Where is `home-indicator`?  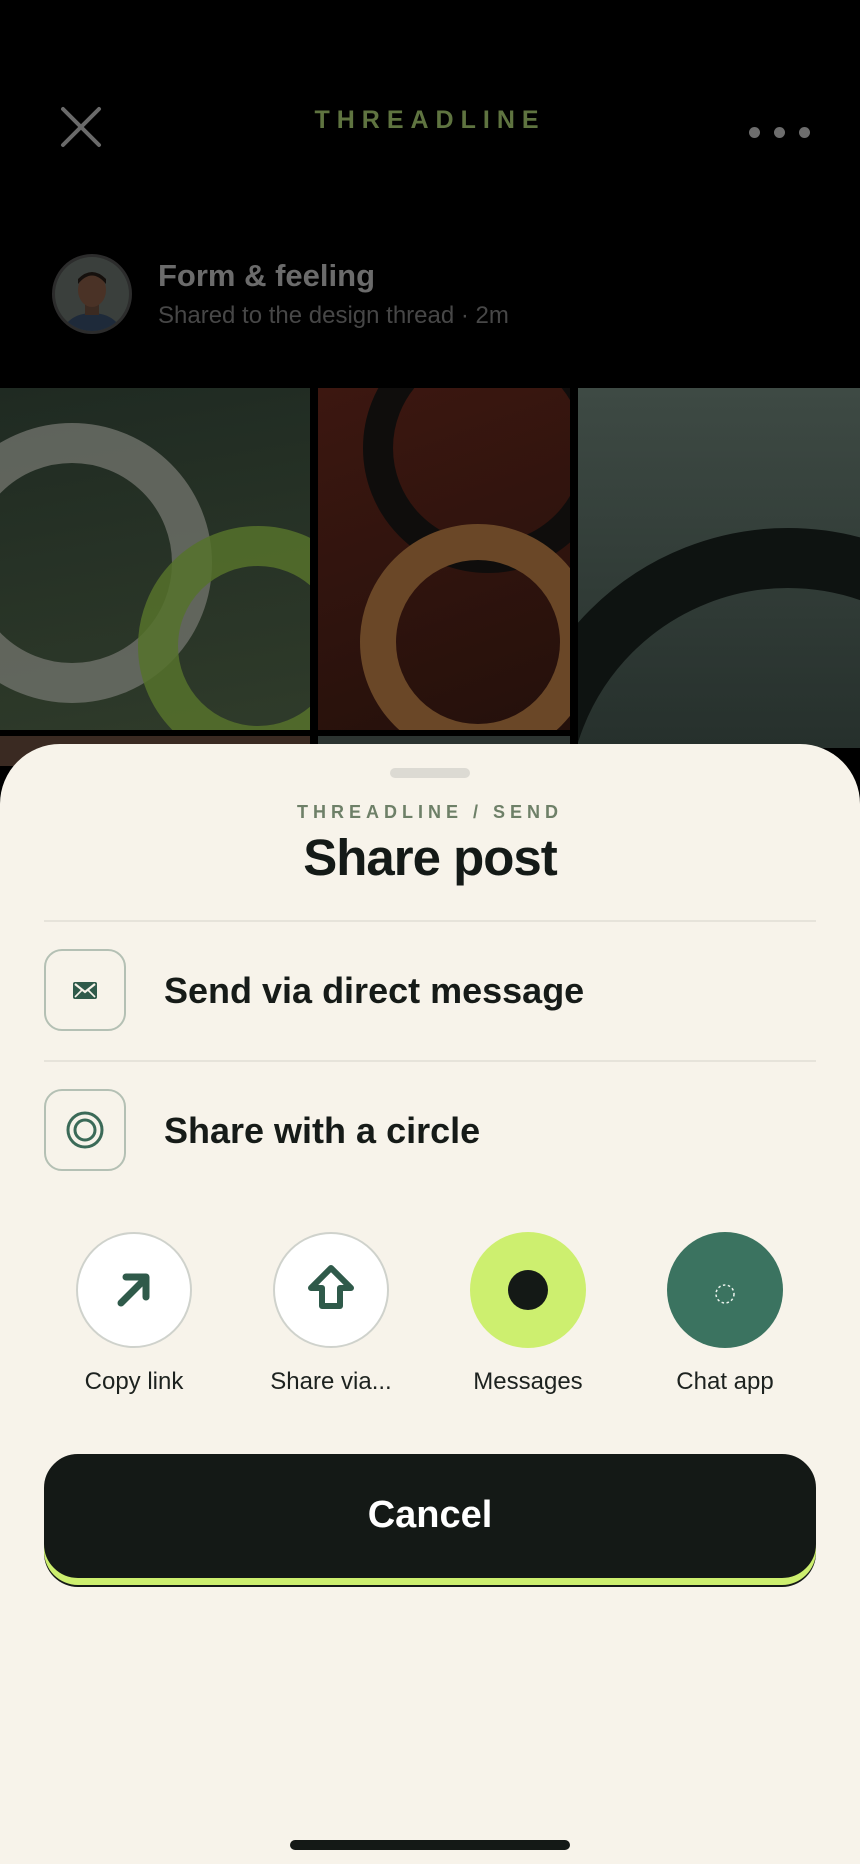 home-indicator is located at coordinates (430, 1845).